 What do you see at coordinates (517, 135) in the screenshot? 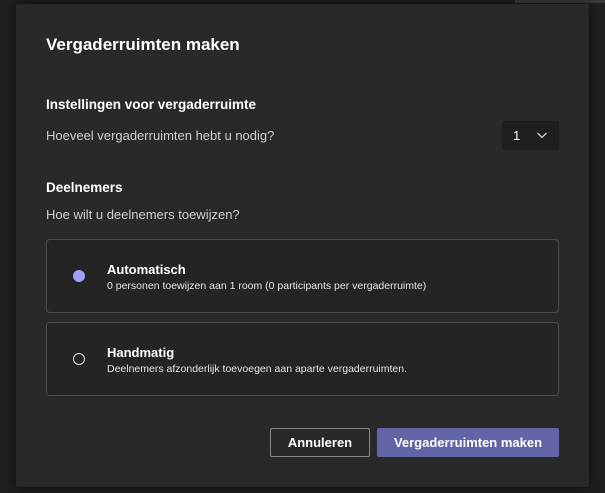
I see `room-count-value: 1` at bounding box center [517, 135].